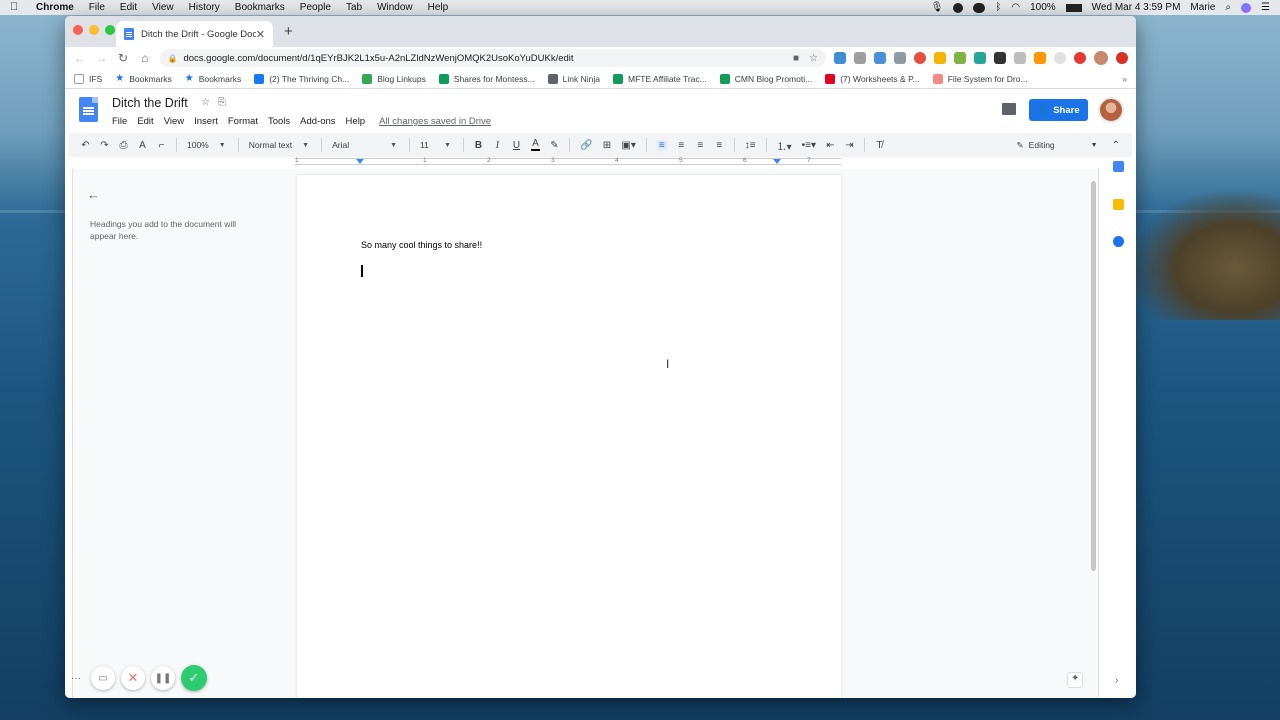  Describe the element at coordinates (288, 31) in the screenshot. I see `new-tab-button: +` at that location.